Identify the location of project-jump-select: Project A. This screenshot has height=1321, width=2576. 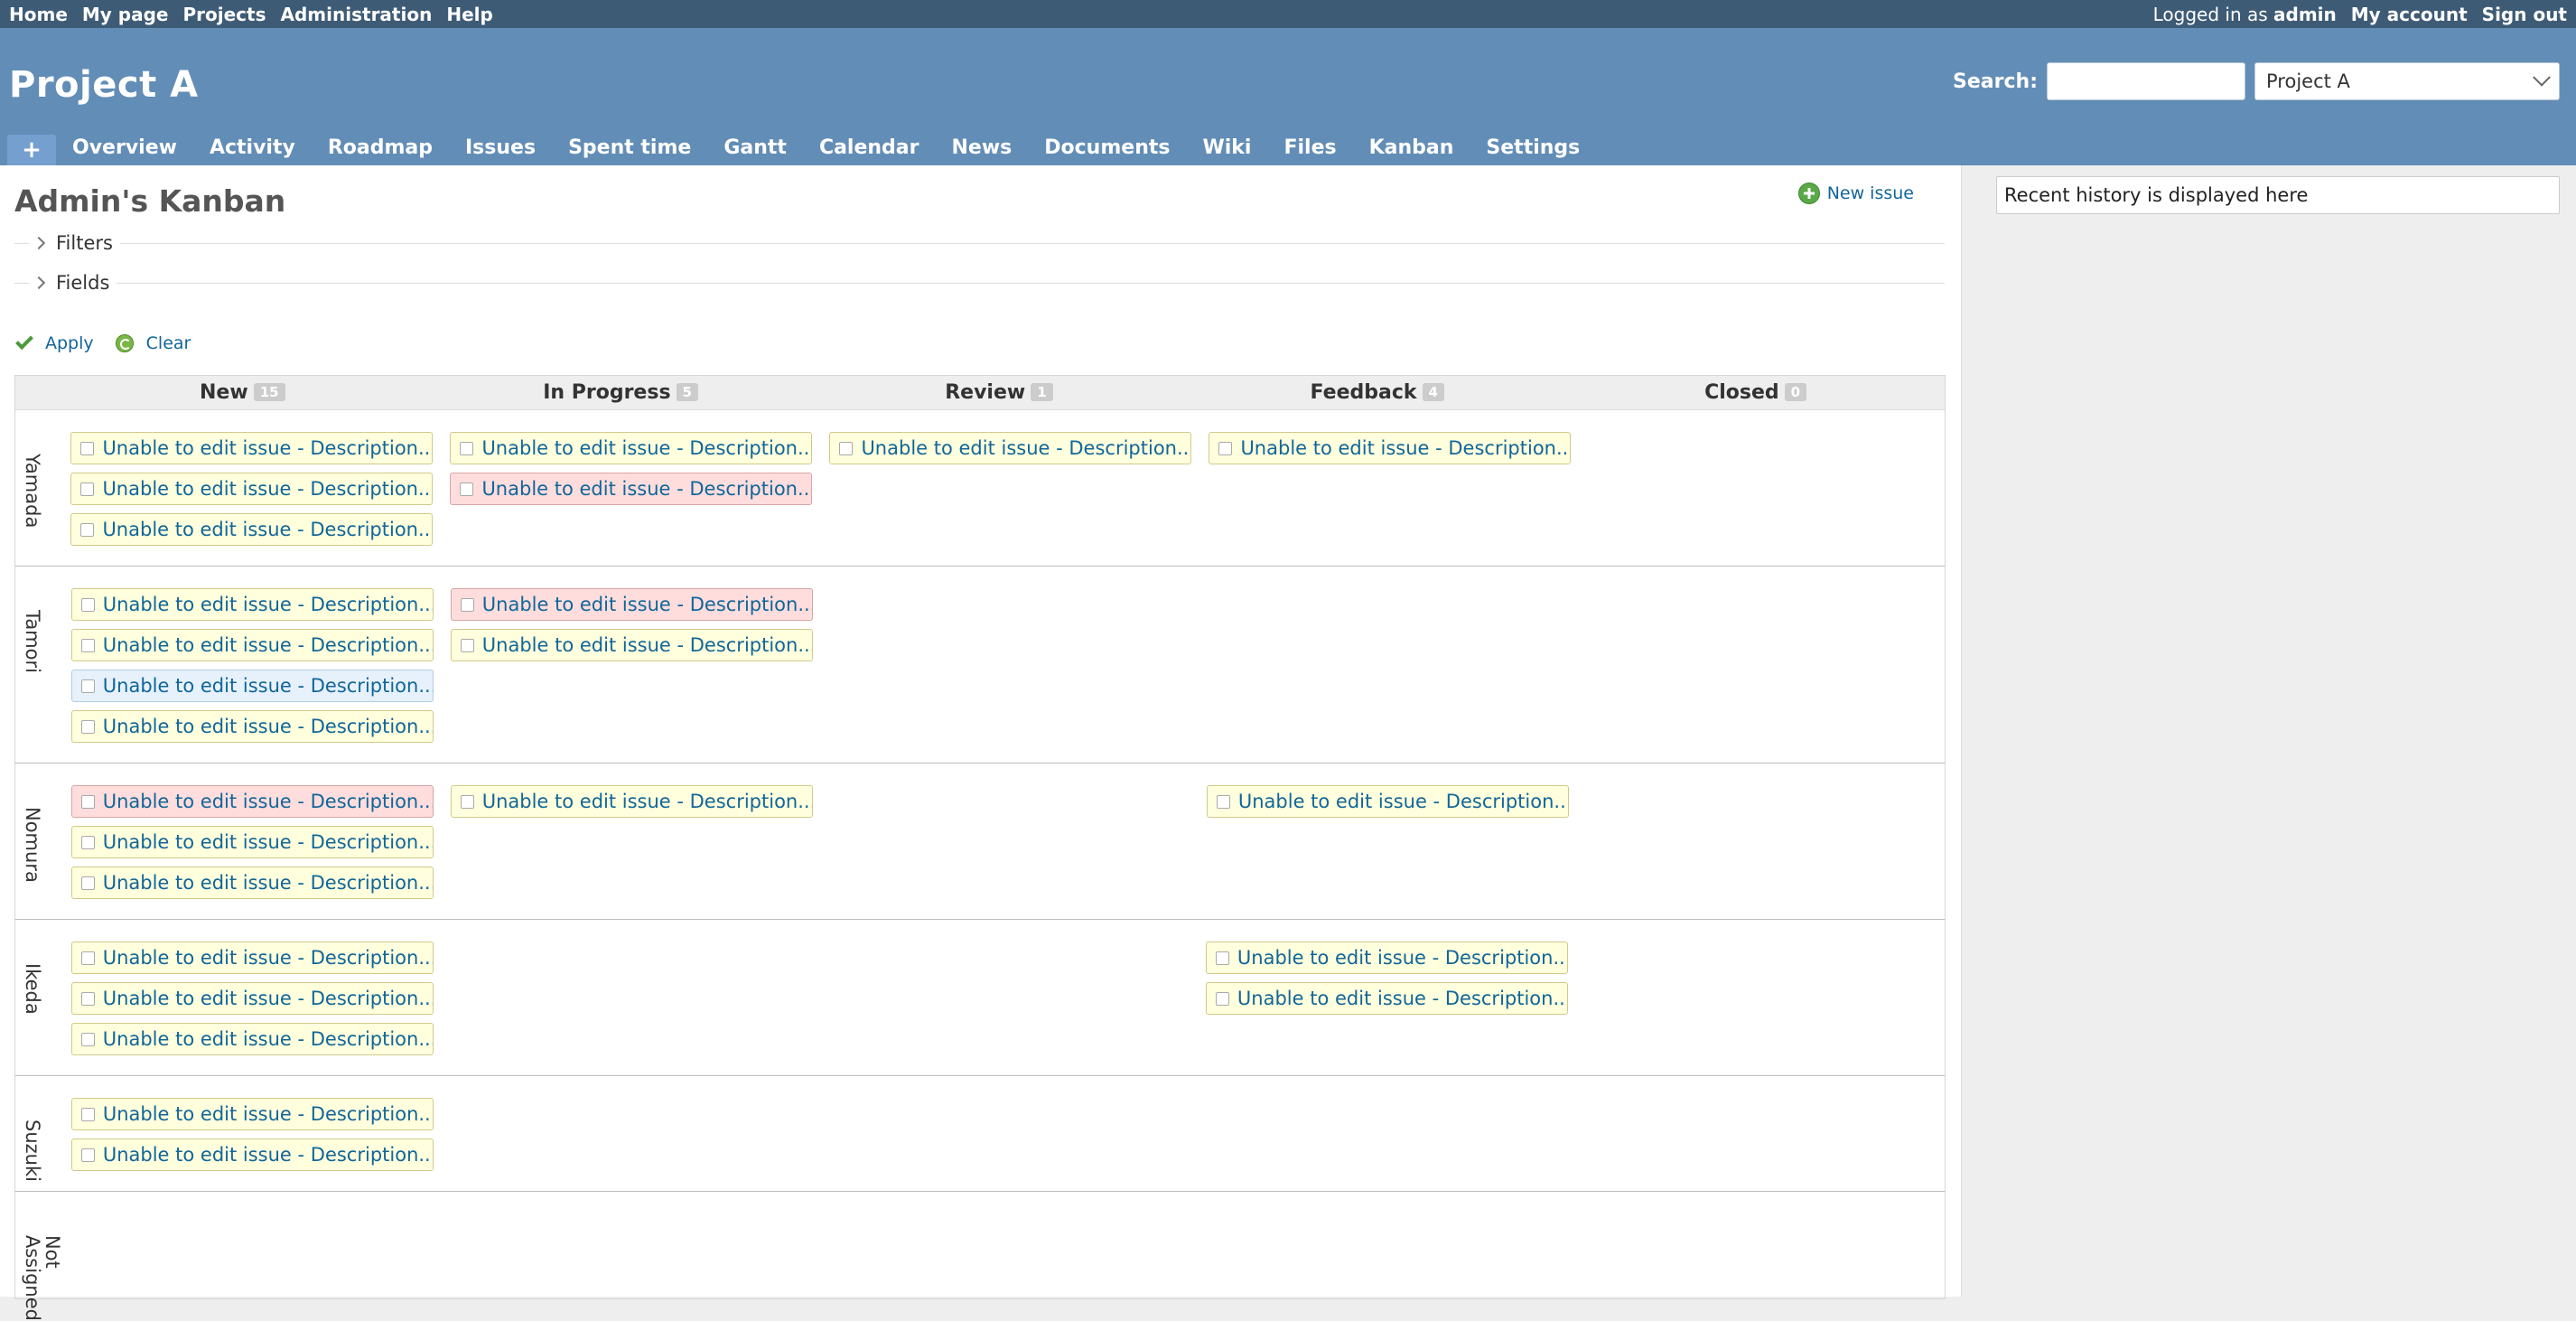
(2407, 81).